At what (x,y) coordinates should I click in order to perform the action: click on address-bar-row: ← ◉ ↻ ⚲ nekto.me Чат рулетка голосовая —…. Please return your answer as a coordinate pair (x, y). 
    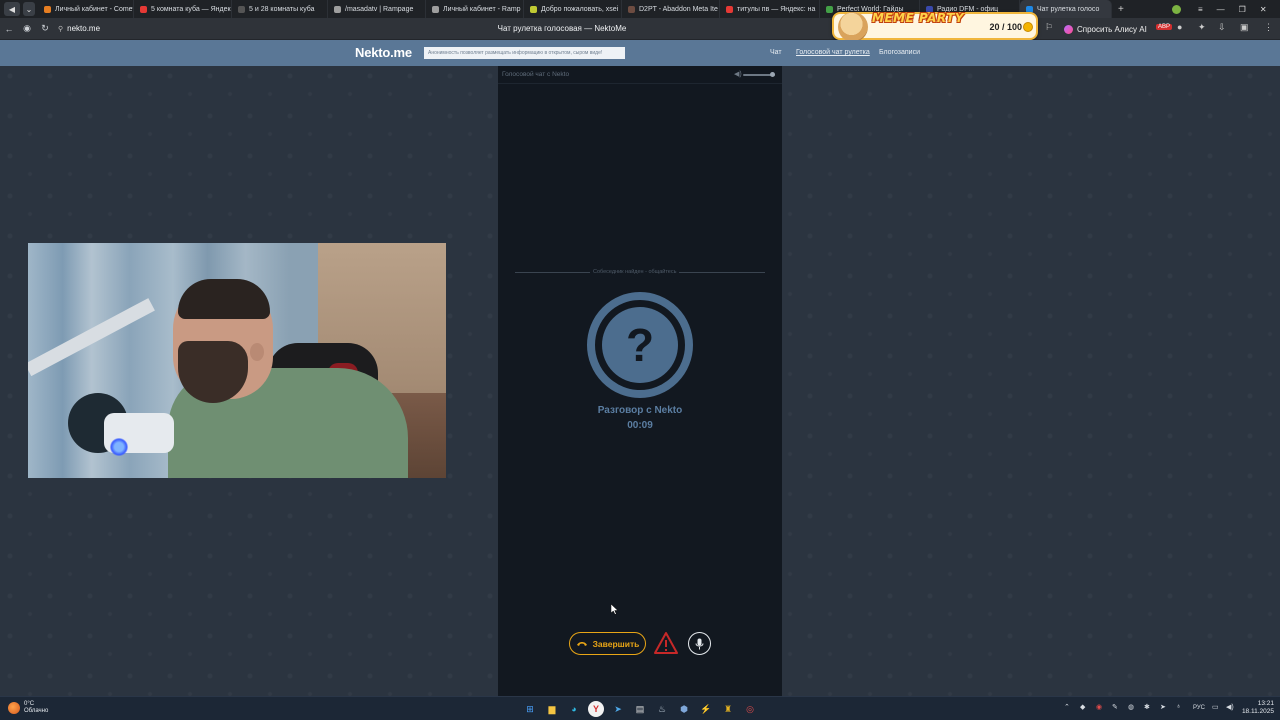
    Looking at the image, I should click on (640, 29).